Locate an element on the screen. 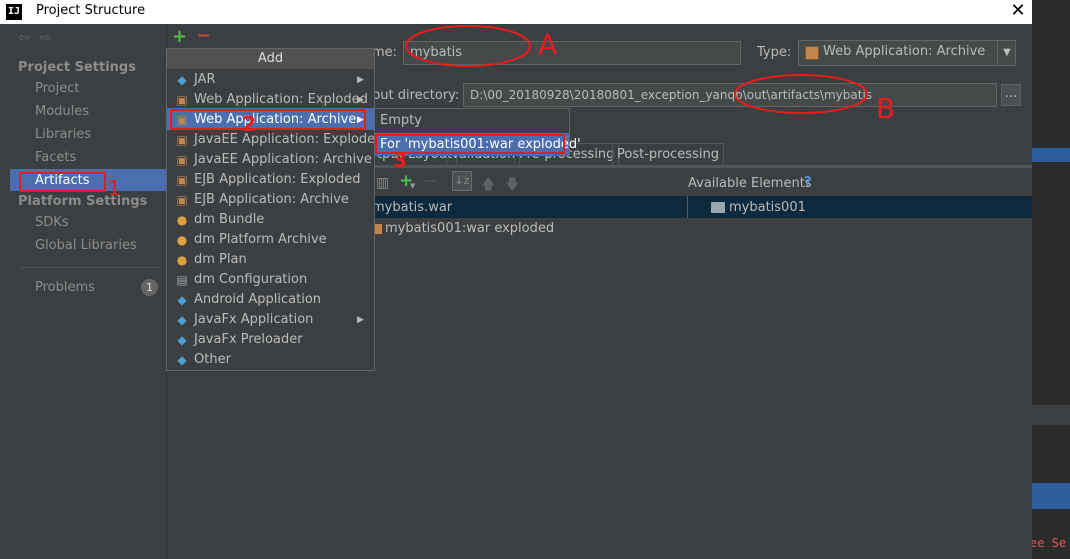 Image resolution: width=1070 pixels, height=559 pixels. annotation-ellipse-a is located at coordinates (468, 46).